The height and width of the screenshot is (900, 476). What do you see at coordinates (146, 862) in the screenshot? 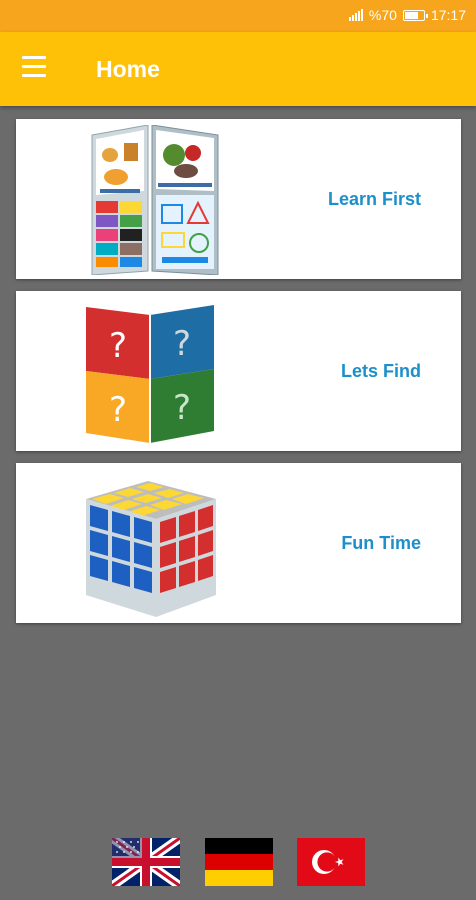
I see `uk-flag-icon` at bounding box center [146, 862].